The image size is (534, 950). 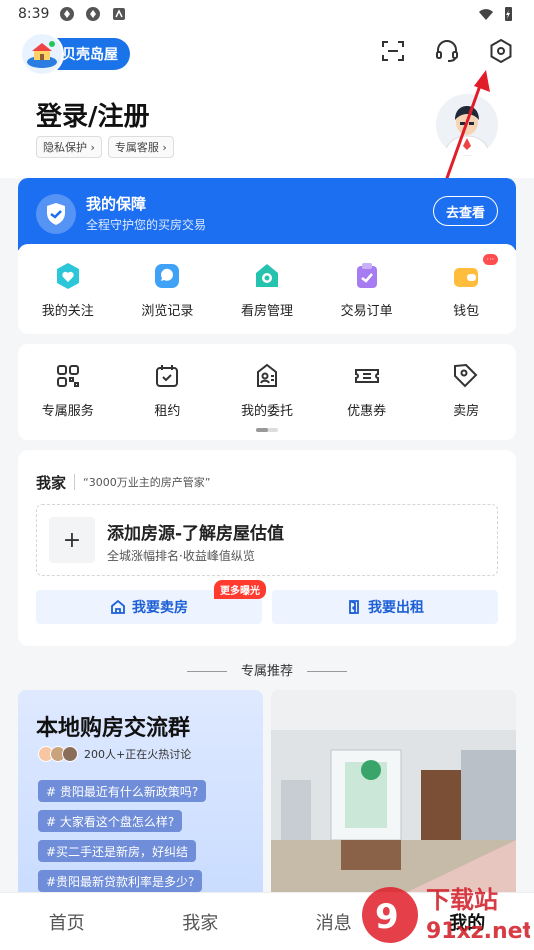 What do you see at coordinates (466, 375) in the screenshot?
I see `tag-icon` at bounding box center [466, 375].